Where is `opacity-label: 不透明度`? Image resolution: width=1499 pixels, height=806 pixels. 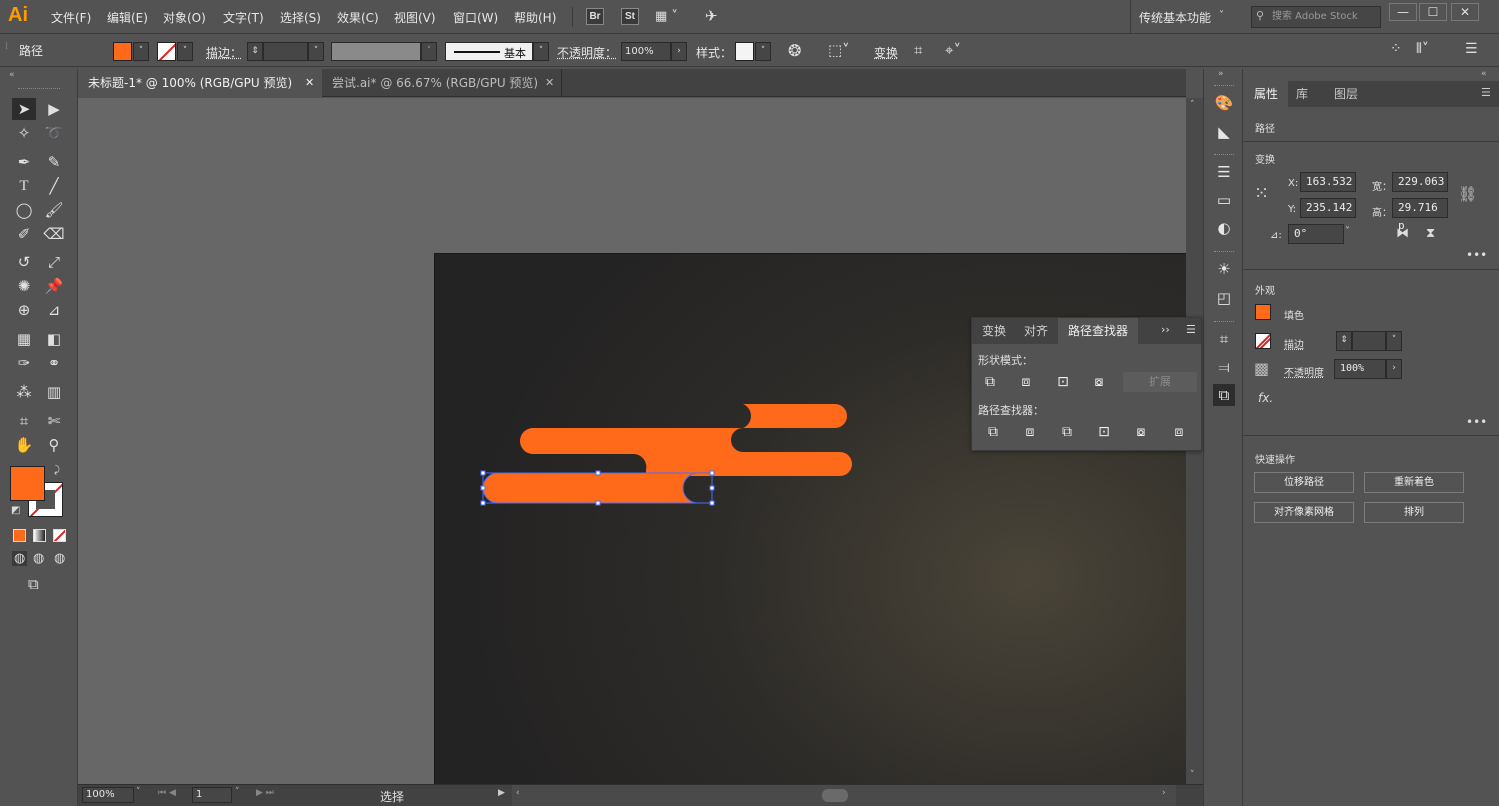 opacity-label: 不透明度 is located at coordinates (1304, 371).